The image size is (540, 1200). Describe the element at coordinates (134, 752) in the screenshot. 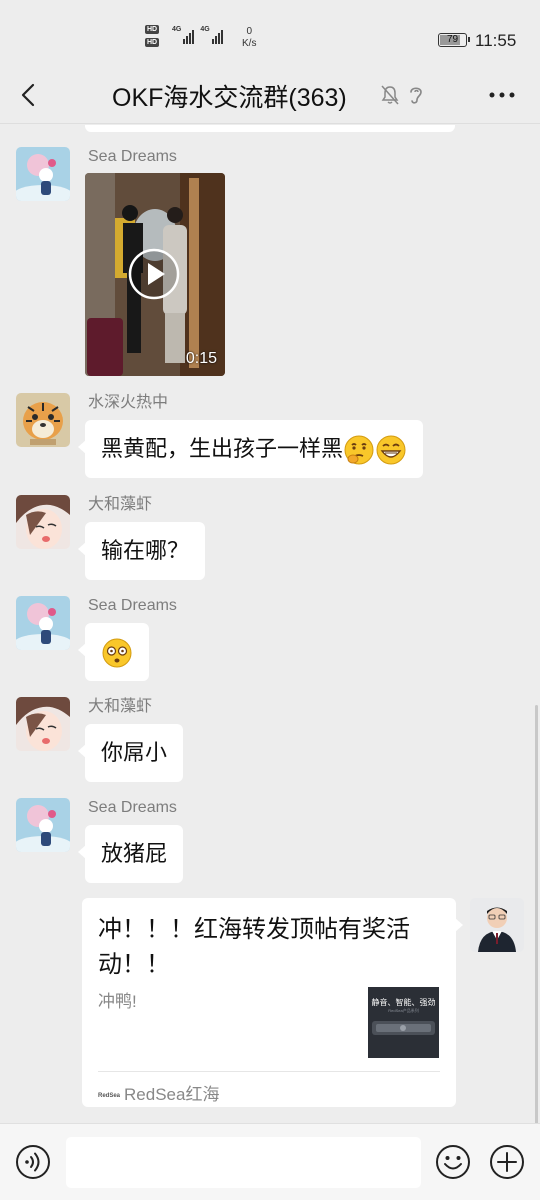

I see `message-text: 你屌小` at that location.